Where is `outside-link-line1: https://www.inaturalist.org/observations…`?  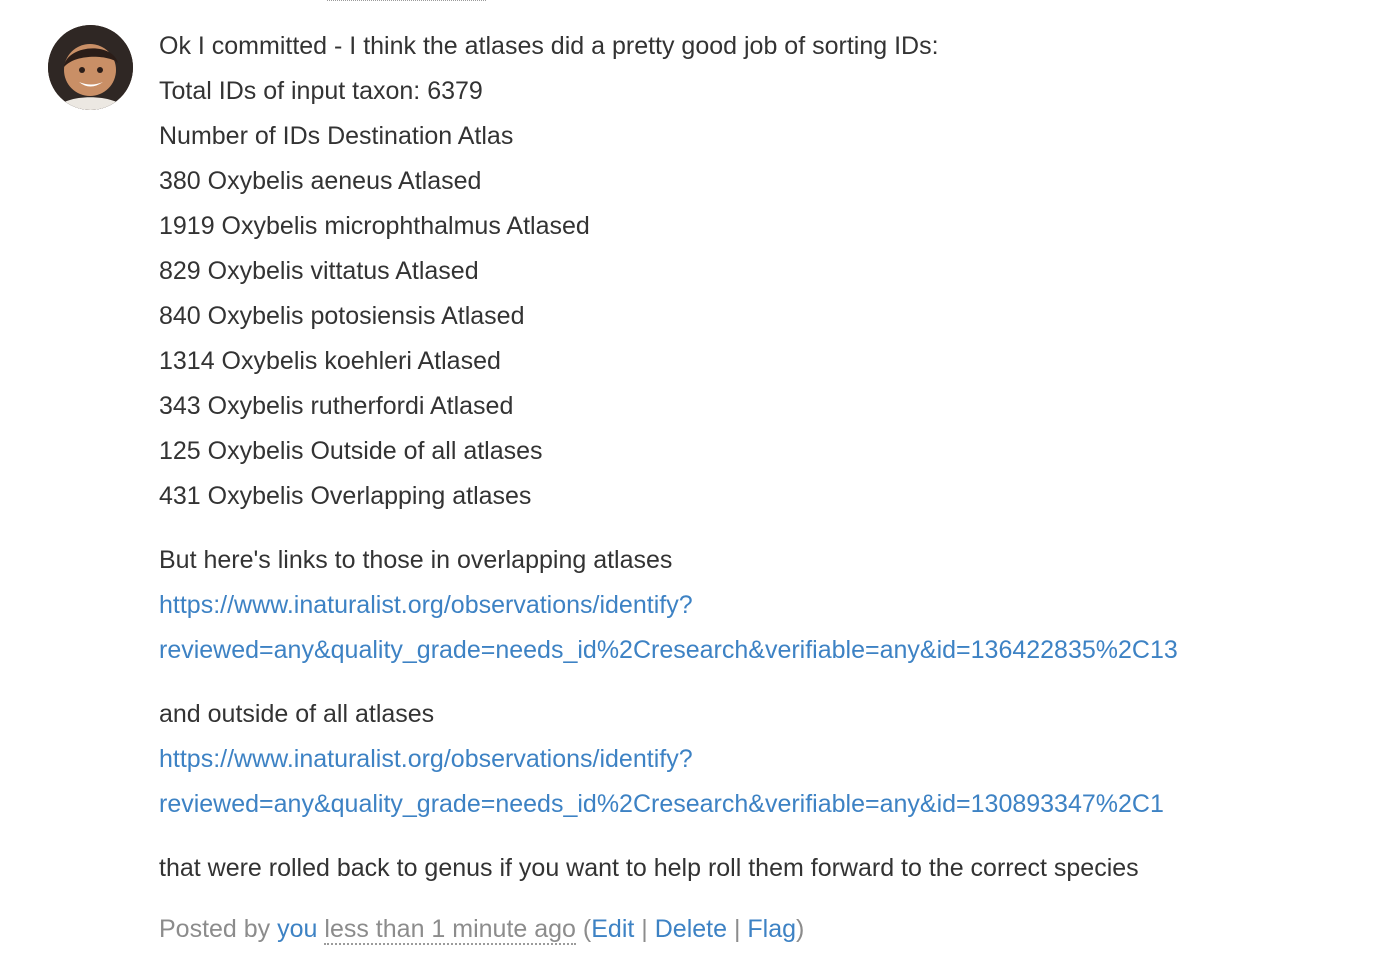 outside-link-line1: https://www.inaturalist.org/observations… is located at coordinates (426, 759).